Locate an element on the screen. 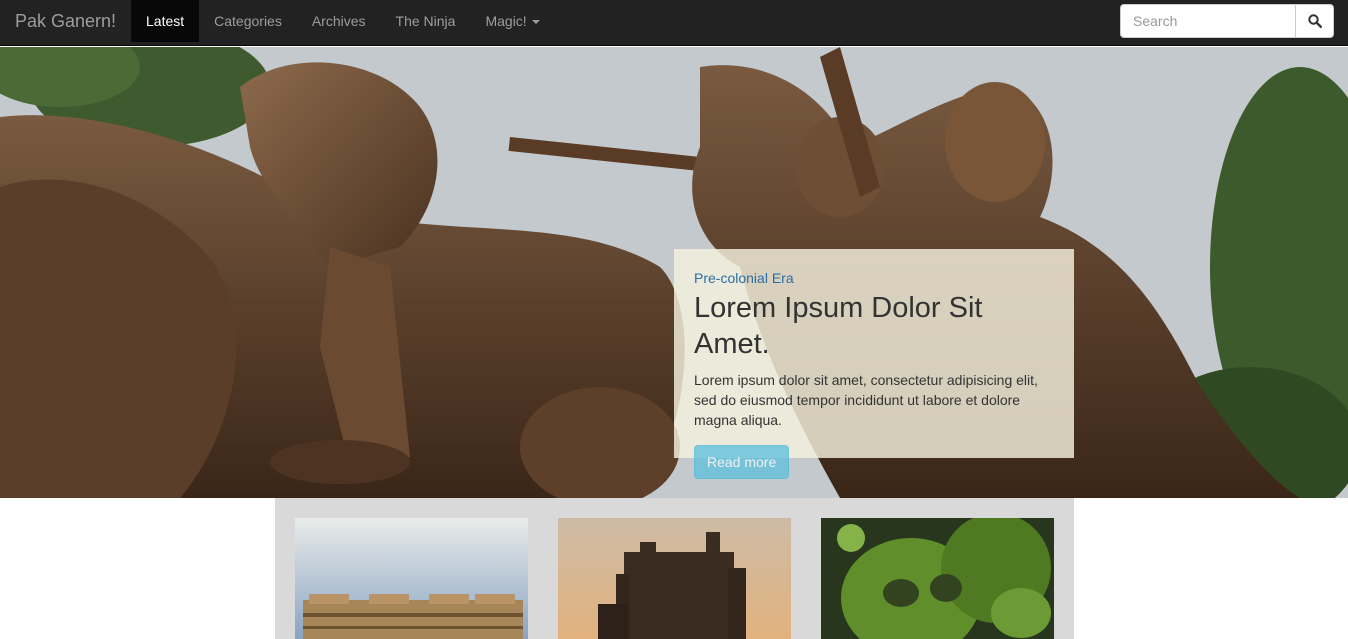 The height and width of the screenshot is (639, 1348). temple-image is located at coordinates (411, 578).